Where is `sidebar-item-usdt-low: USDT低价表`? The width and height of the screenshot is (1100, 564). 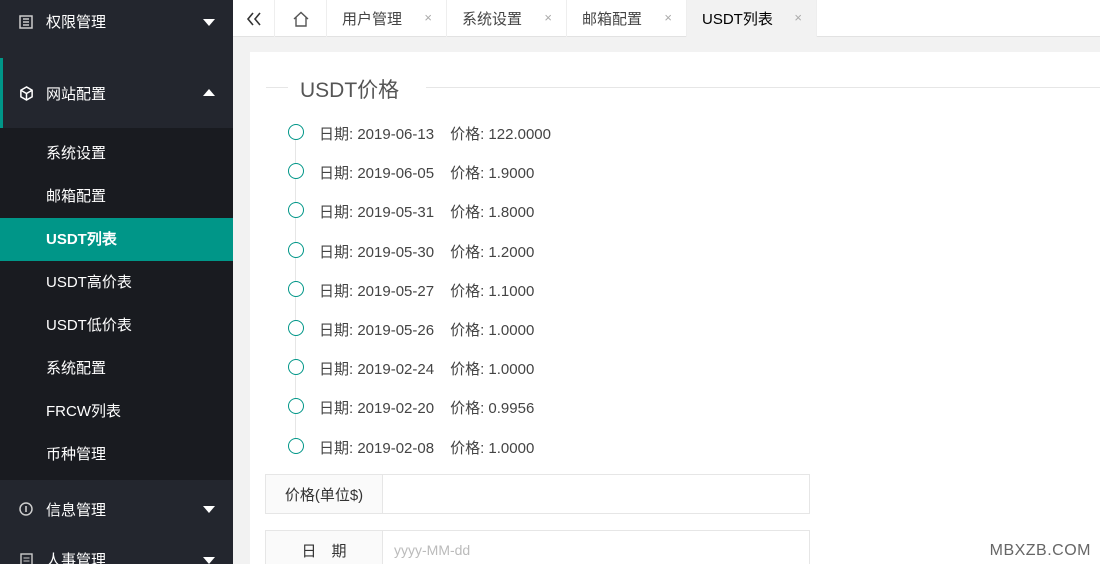 sidebar-item-usdt-low: USDT低价表 is located at coordinates (116, 325).